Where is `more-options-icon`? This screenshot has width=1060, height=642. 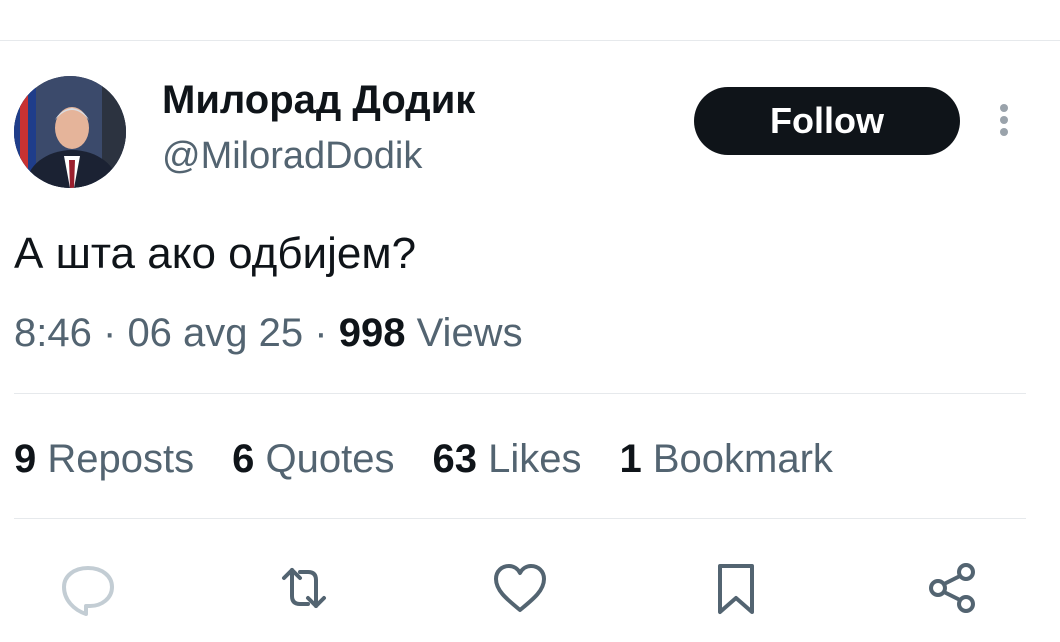 more-options-icon is located at coordinates (1004, 122).